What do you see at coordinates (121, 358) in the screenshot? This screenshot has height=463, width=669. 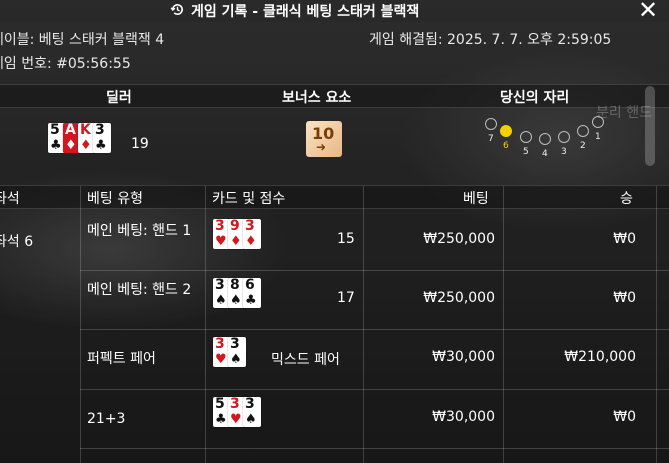 I see `bet-type-cell: 퍼펙트 페어` at bounding box center [121, 358].